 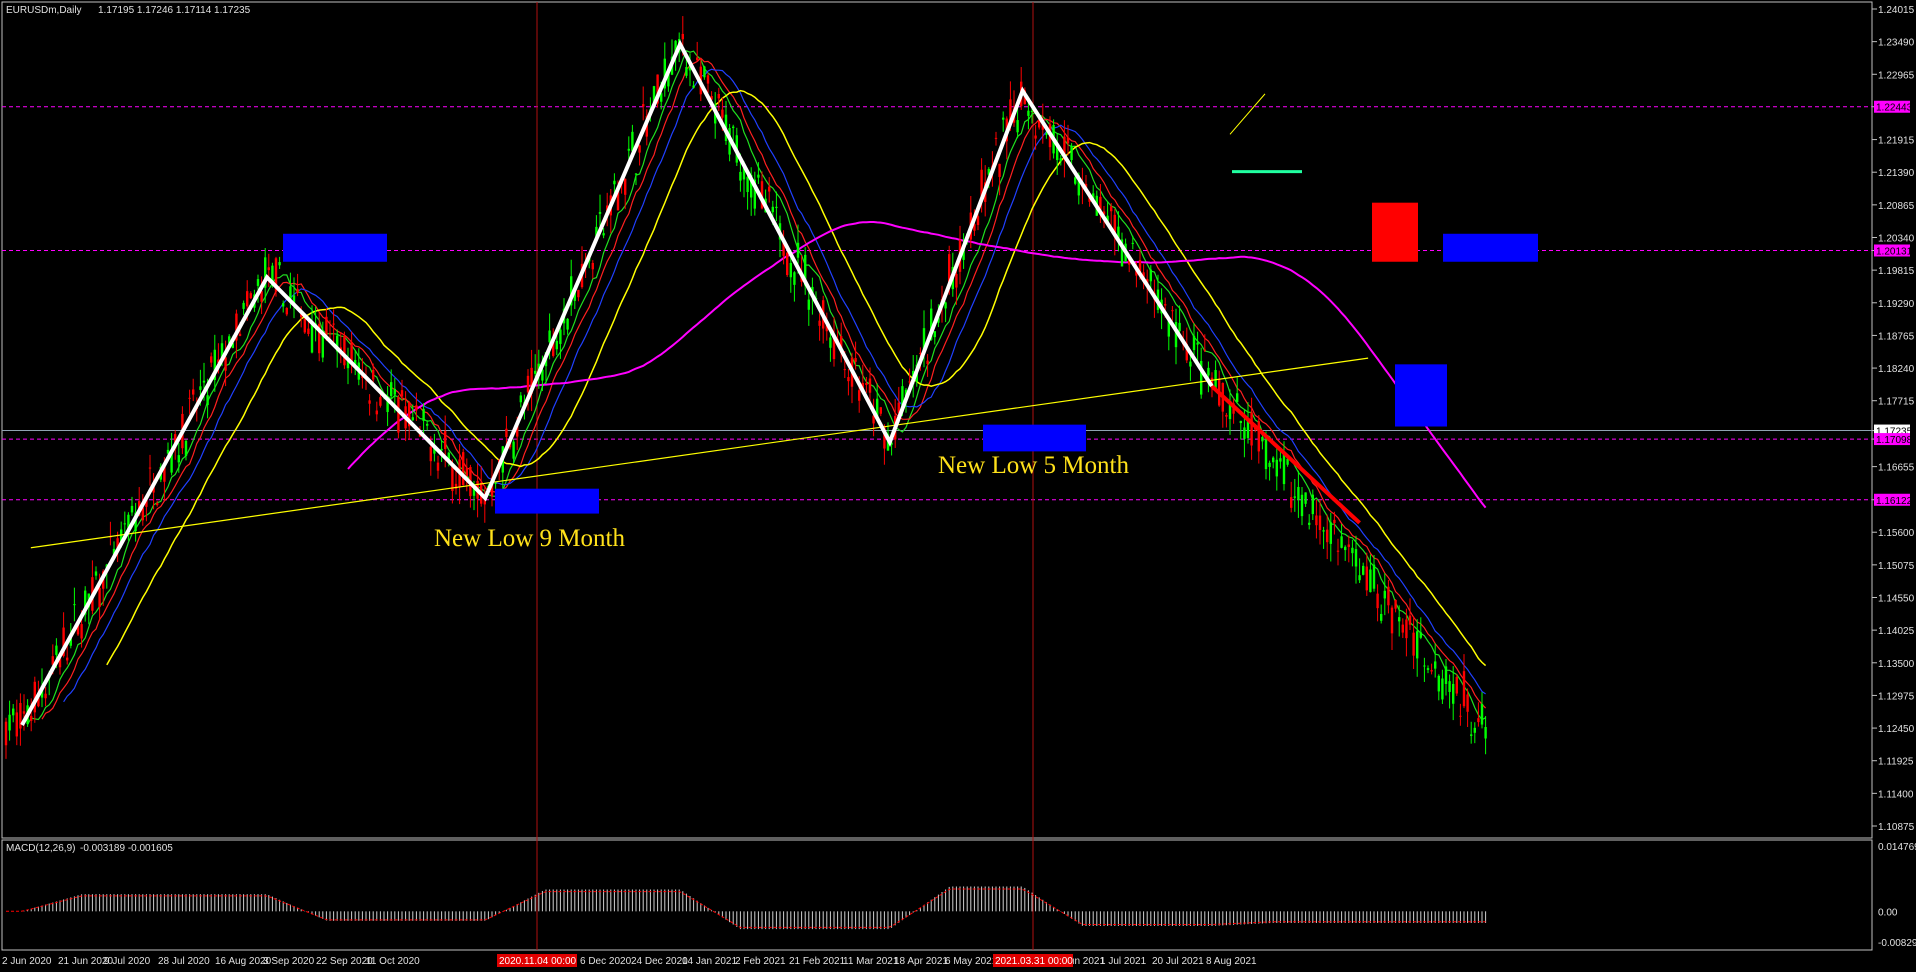 What do you see at coordinates (1896, 827) in the screenshot?
I see `price-tick-label: 1.10875` at bounding box center [1896, 827].